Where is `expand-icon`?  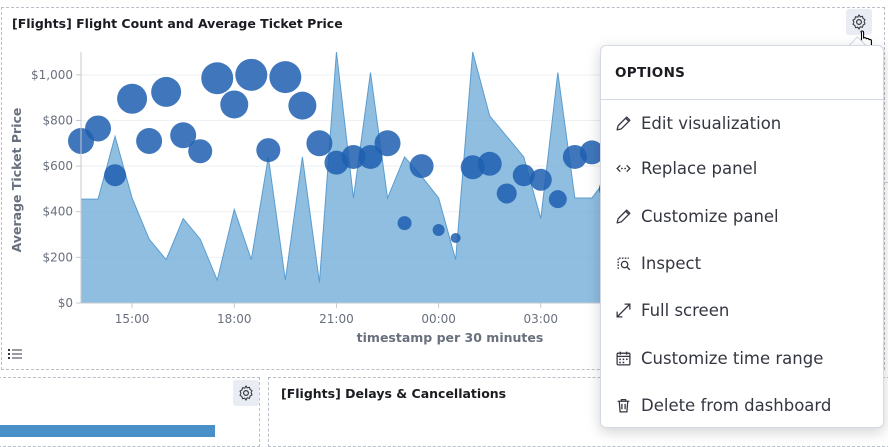
expand-icon is located at coordinates (623, 310).